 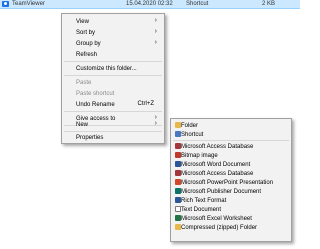 What do you see at coordinates (221, 191) in the screenshot?
I see `submenu-item-label: Microsoft Publisher Document` at bounding box center [221, 191].